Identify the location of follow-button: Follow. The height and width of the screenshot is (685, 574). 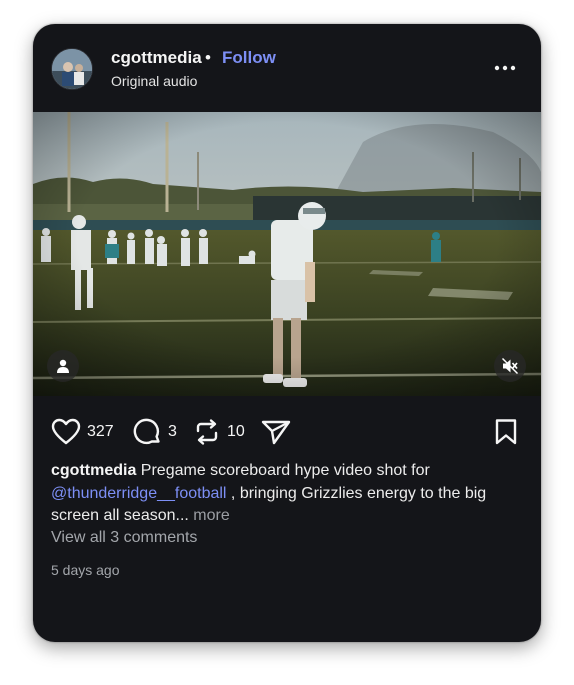
(249, 58).